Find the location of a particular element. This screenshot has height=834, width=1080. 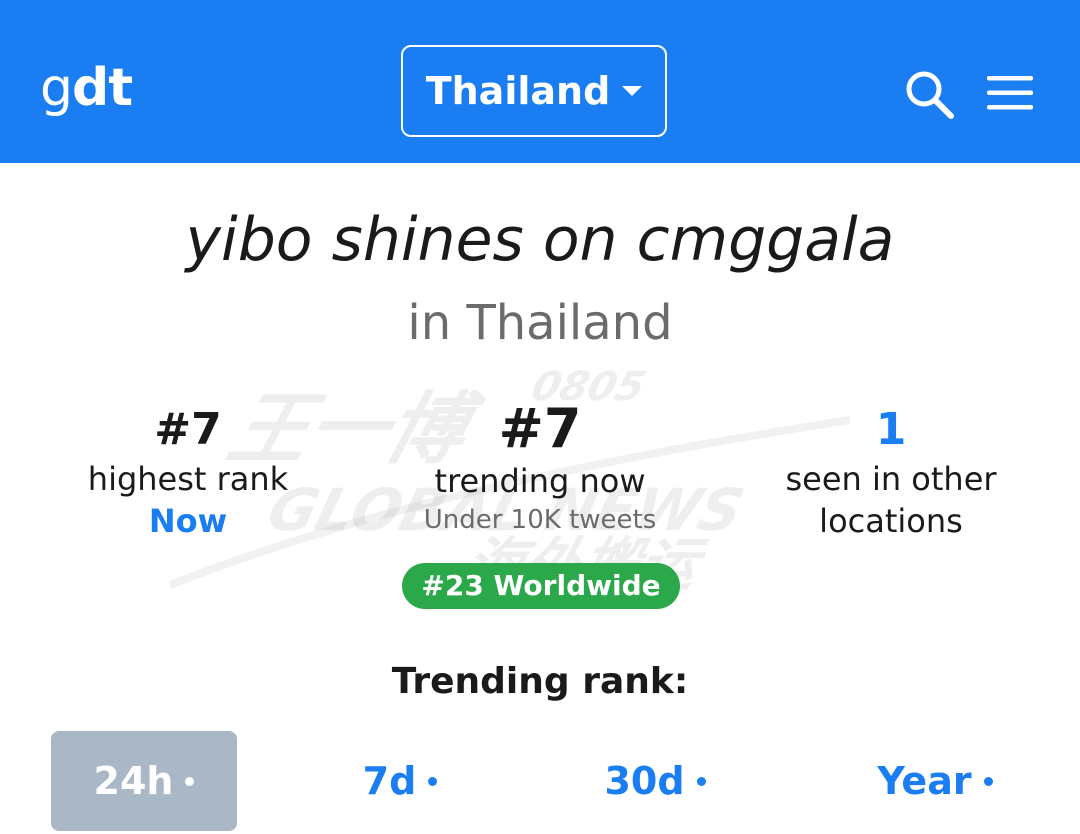

search-icon is located at coordinates (929, 94).